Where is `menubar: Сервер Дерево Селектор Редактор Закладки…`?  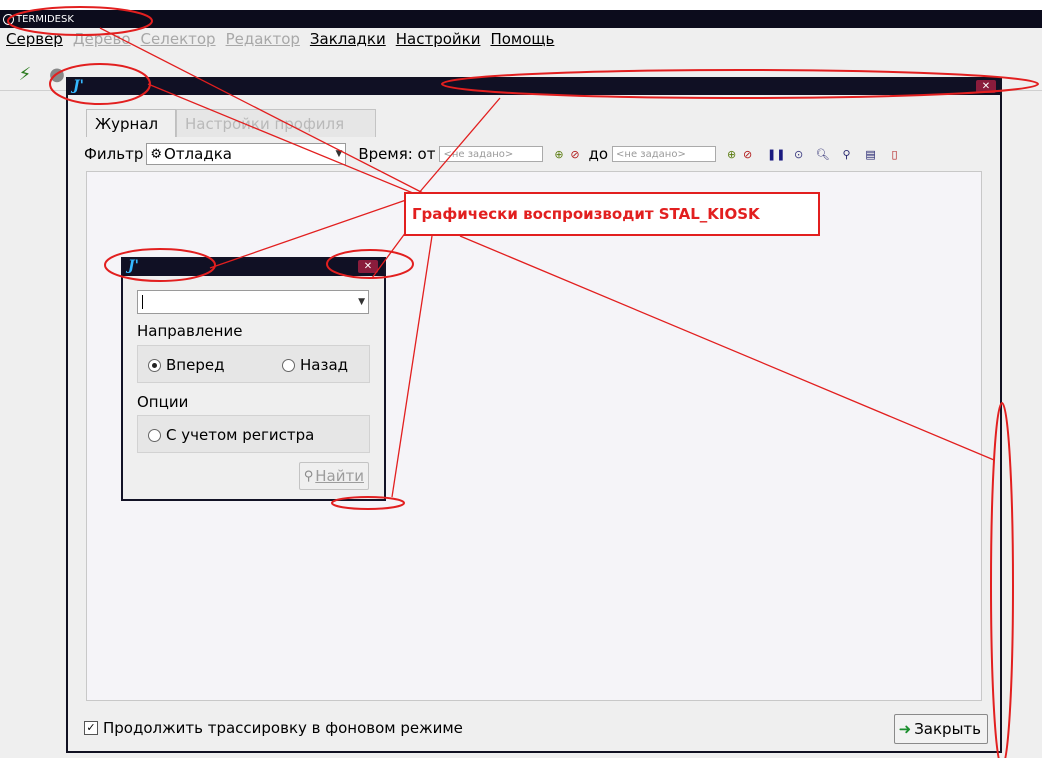
menubar: Сервер Дерево Селектор Редактор Закладки… is located at coordinates (521, 39).